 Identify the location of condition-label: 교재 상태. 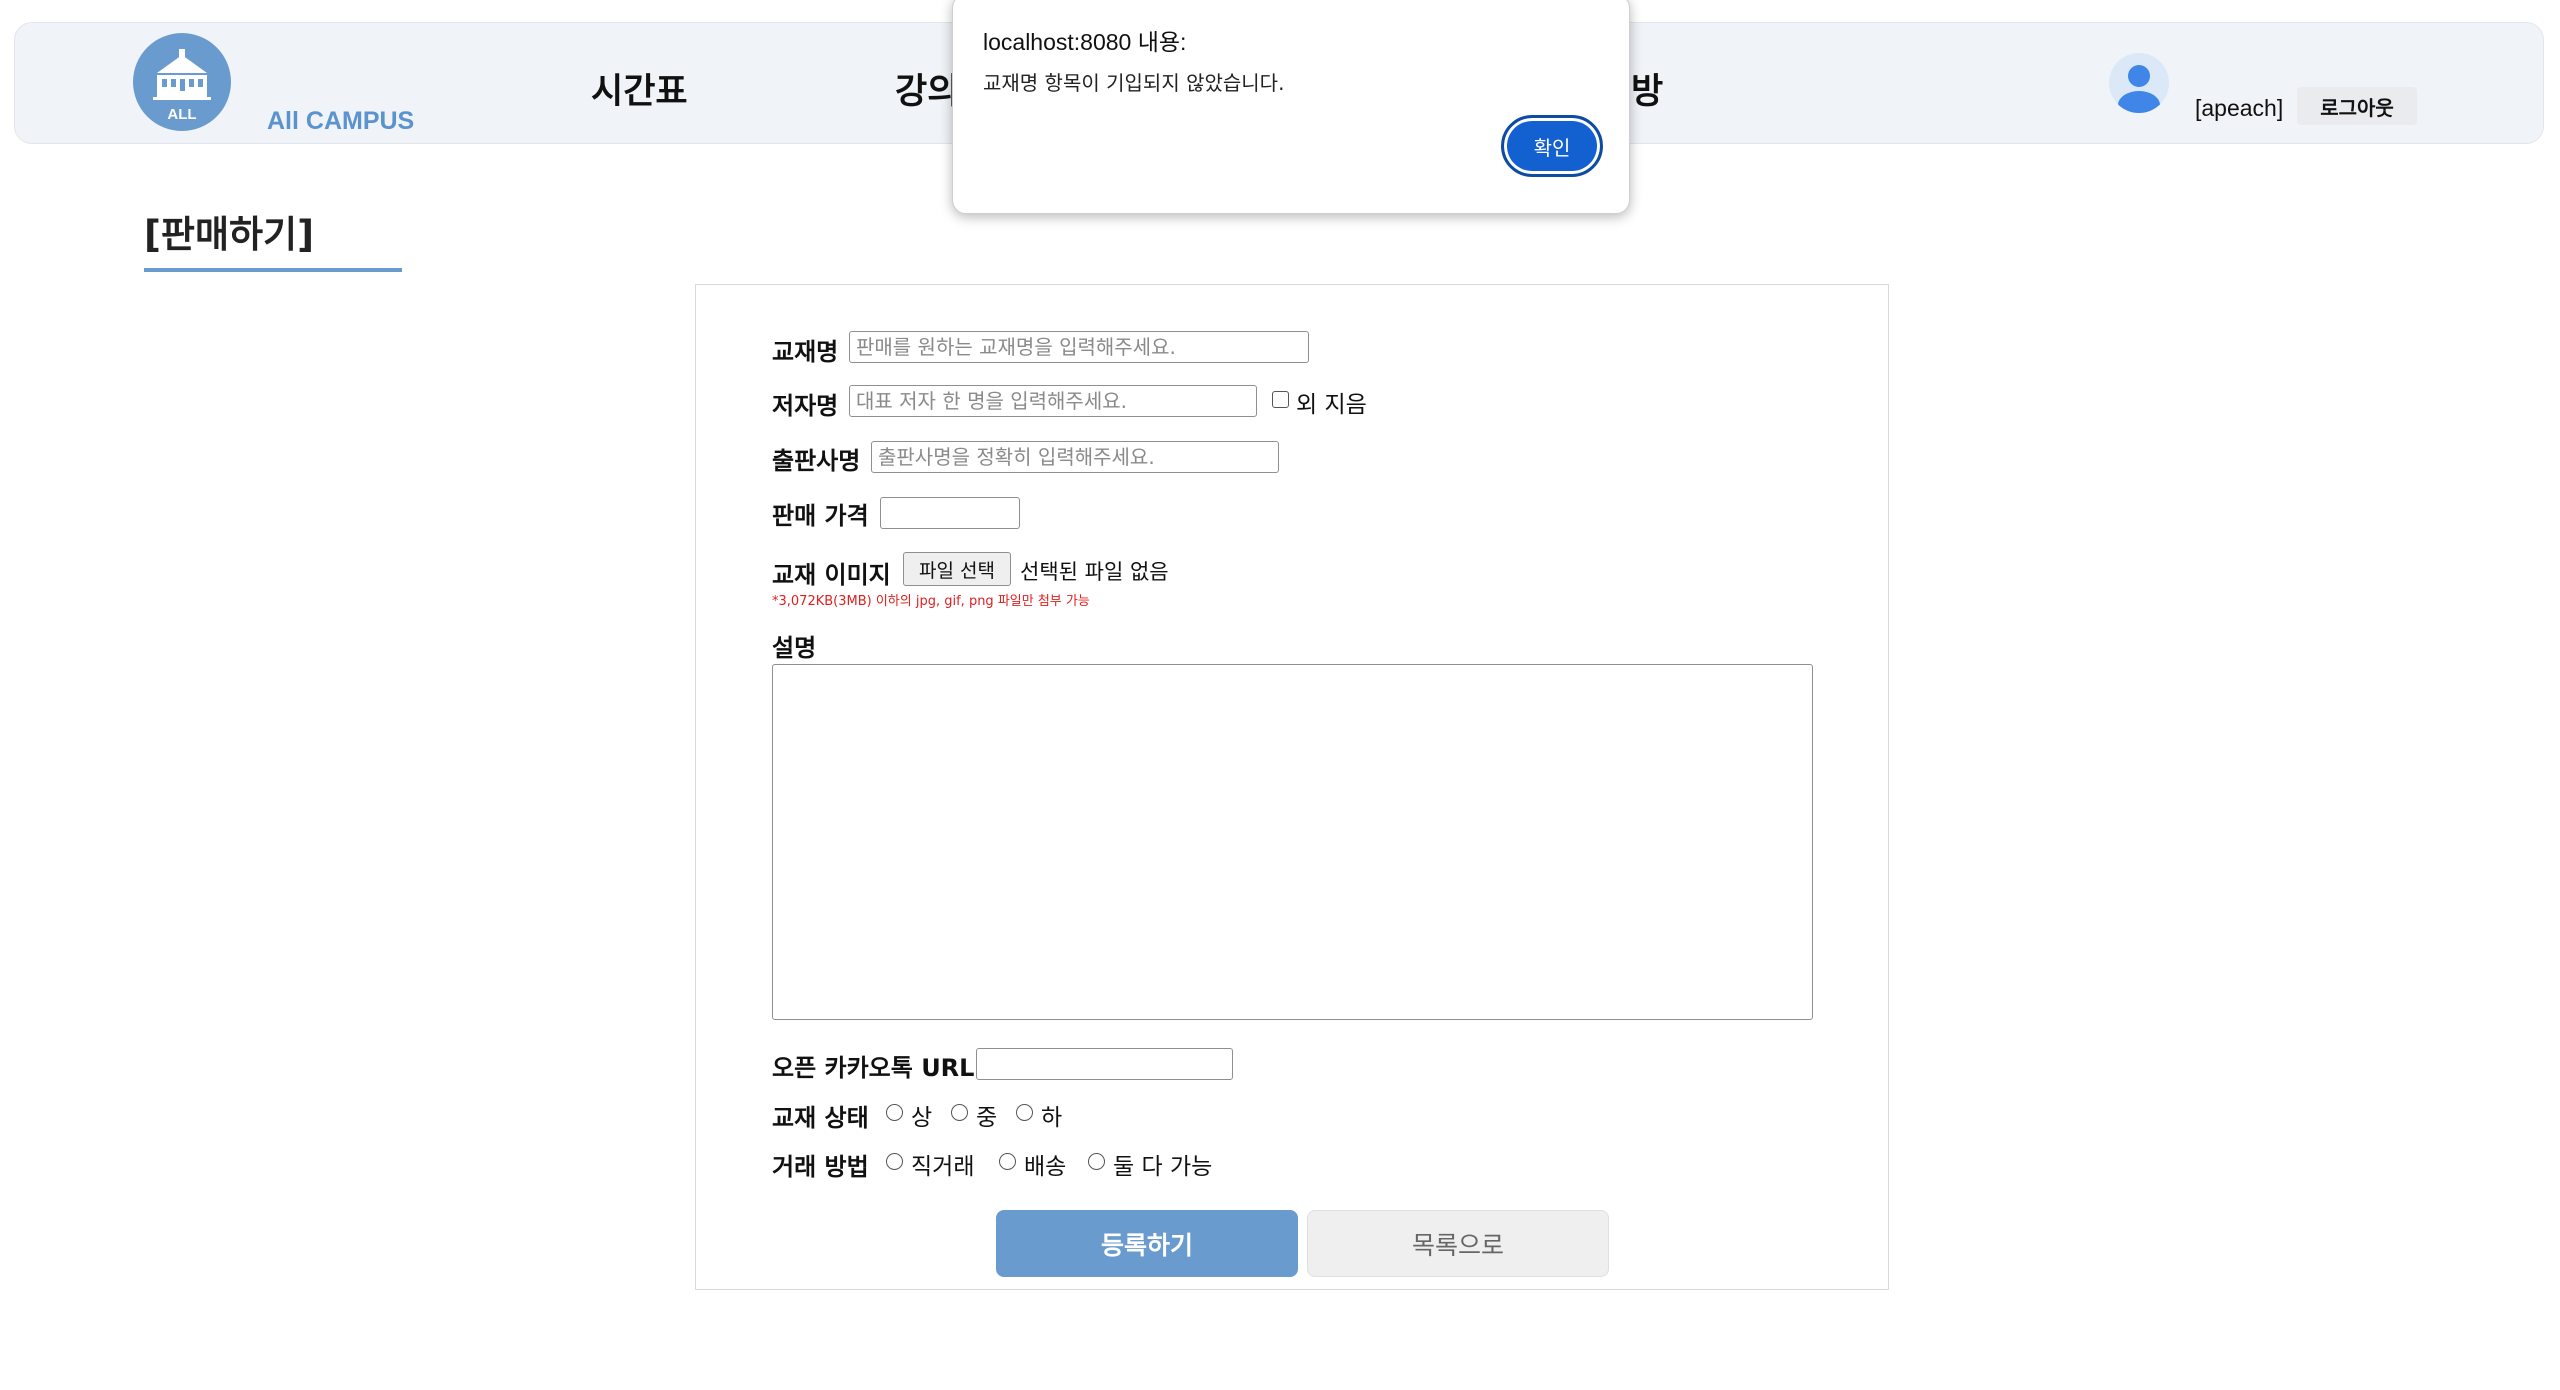
(820, 1118).